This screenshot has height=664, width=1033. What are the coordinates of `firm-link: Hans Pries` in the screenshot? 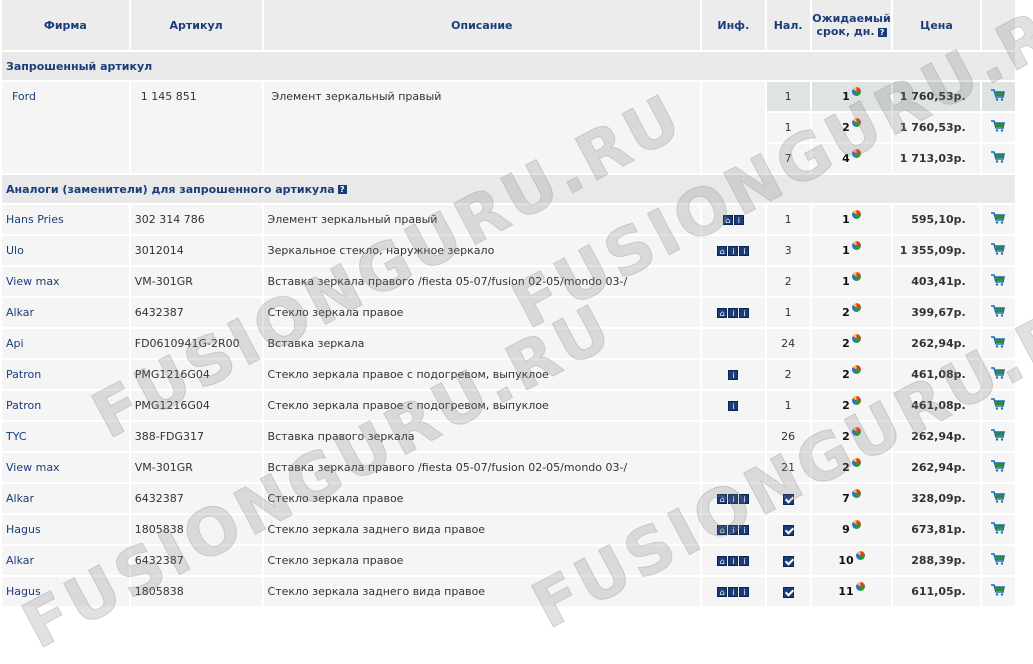 It's located at (35, 219).